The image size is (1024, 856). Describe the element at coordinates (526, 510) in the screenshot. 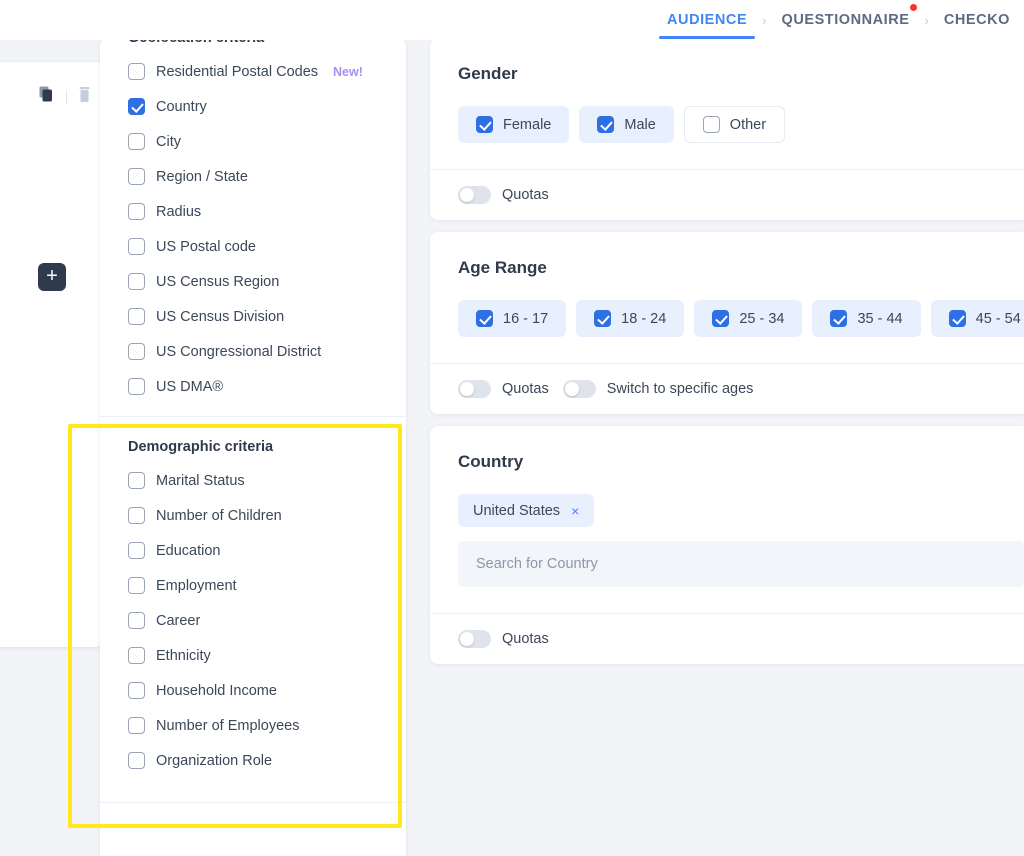

I see `country-tag: United States ×` at that location.